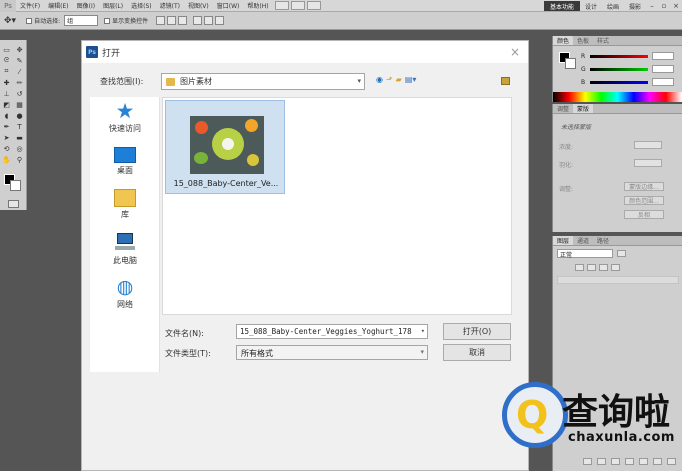  Describe the element at coordinates (86, 5) in the screenshot. I see `menu-image: 图像(I)` at that location.